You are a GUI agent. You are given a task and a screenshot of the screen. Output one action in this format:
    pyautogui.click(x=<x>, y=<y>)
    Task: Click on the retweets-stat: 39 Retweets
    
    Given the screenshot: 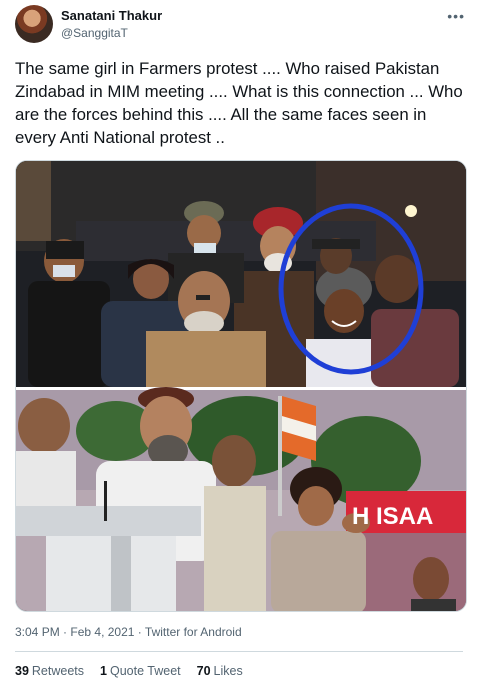 What is the action you would take?
    pyautogui.click(x=49, y=671)
    